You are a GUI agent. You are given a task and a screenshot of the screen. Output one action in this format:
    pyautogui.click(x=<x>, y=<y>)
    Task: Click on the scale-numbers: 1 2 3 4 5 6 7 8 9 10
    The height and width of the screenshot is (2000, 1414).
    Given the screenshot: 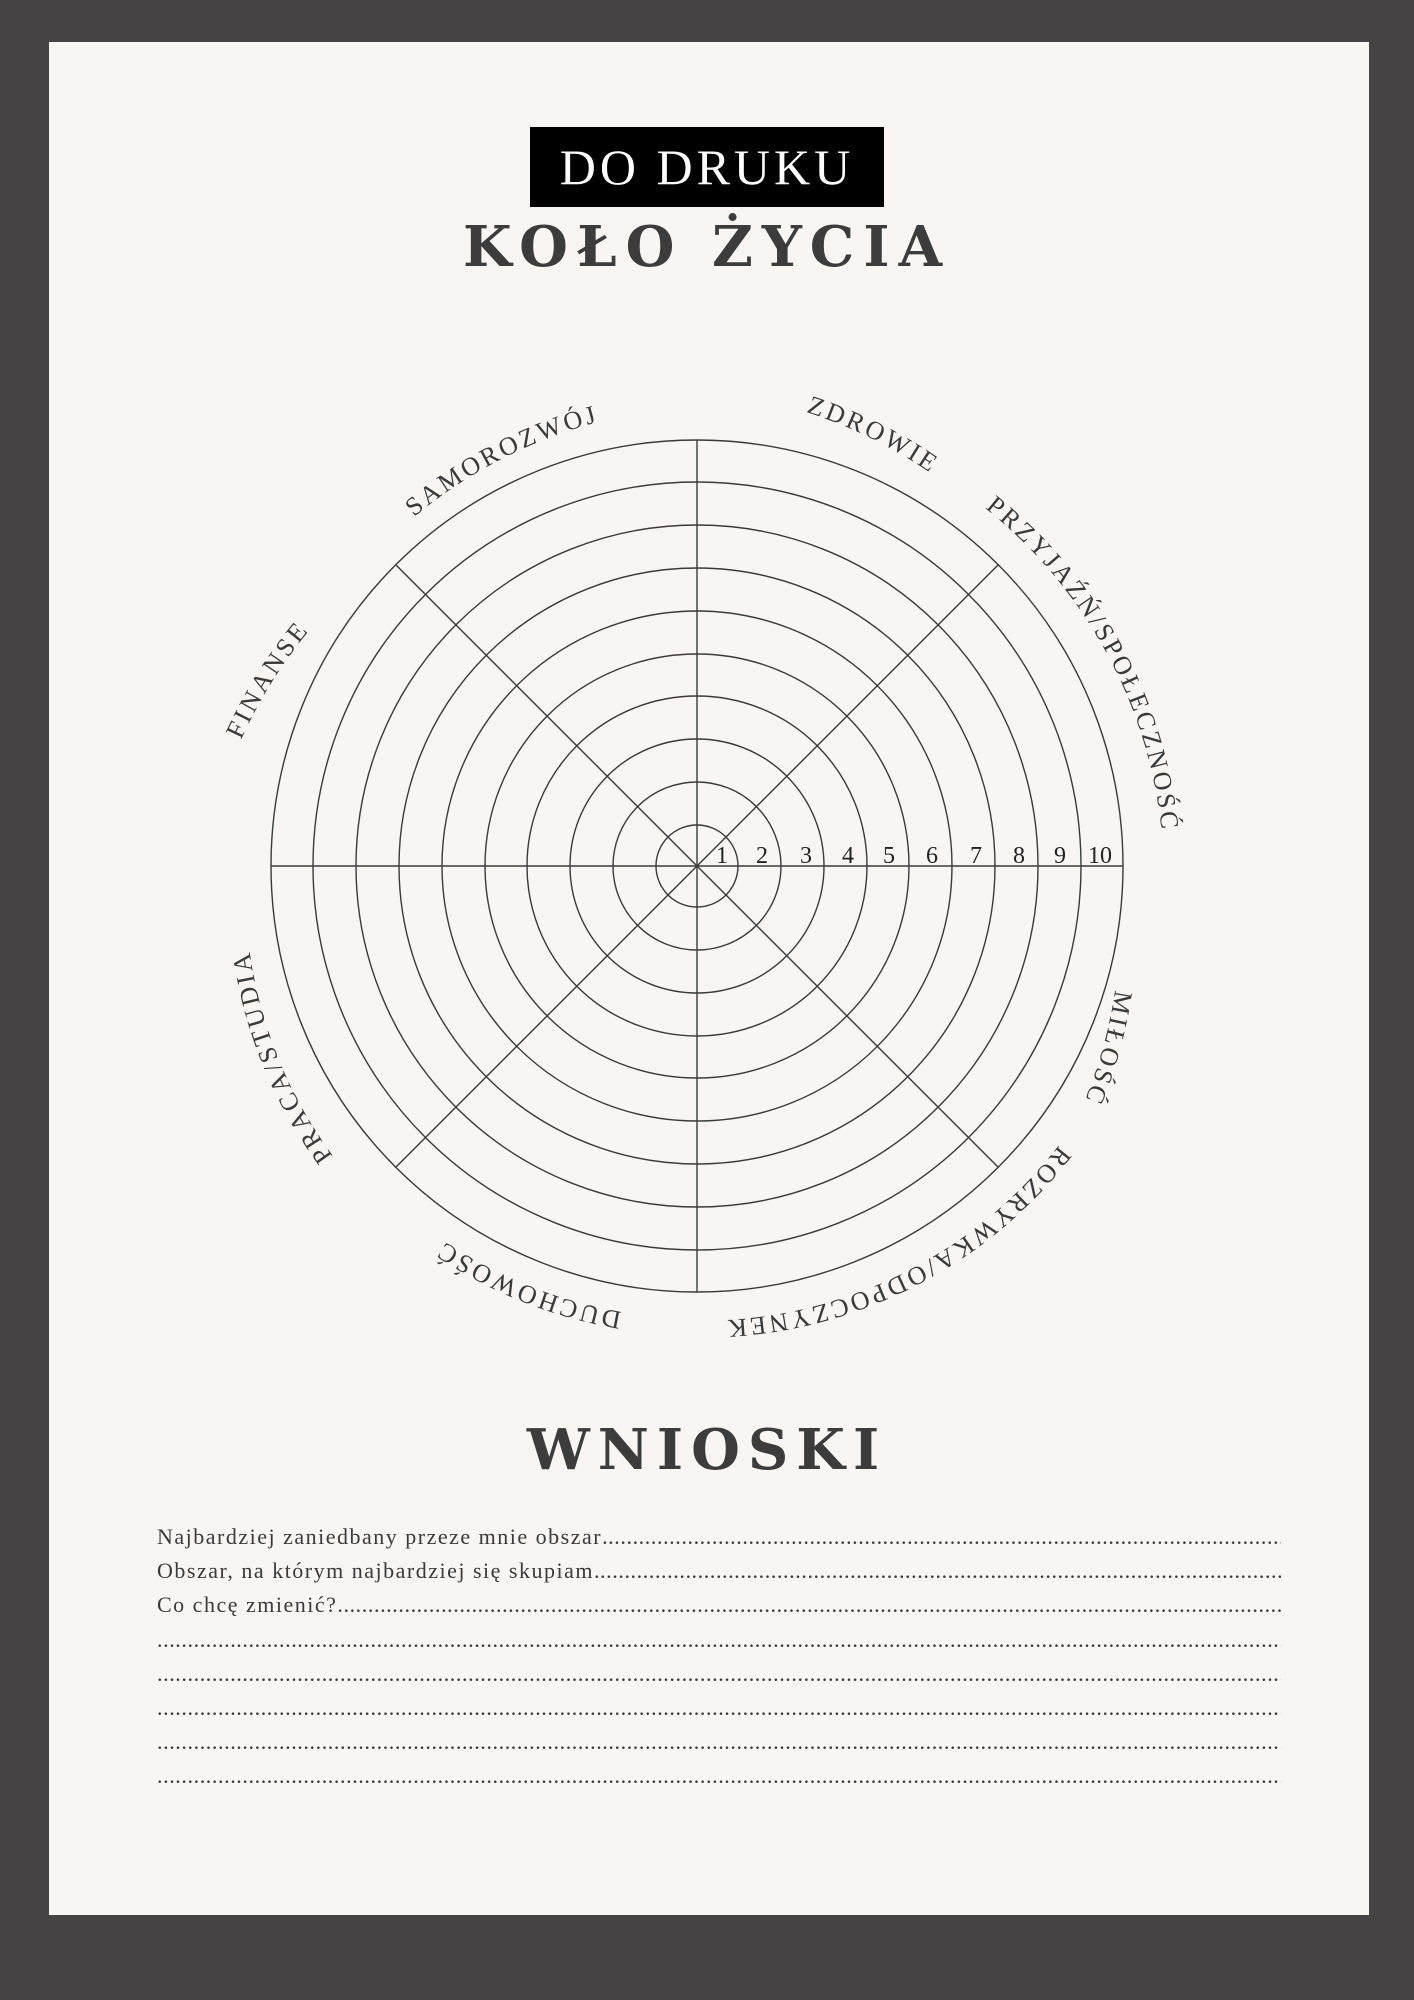 What is the action you would take?
    pyautogui.click(x=914, y=856)
    